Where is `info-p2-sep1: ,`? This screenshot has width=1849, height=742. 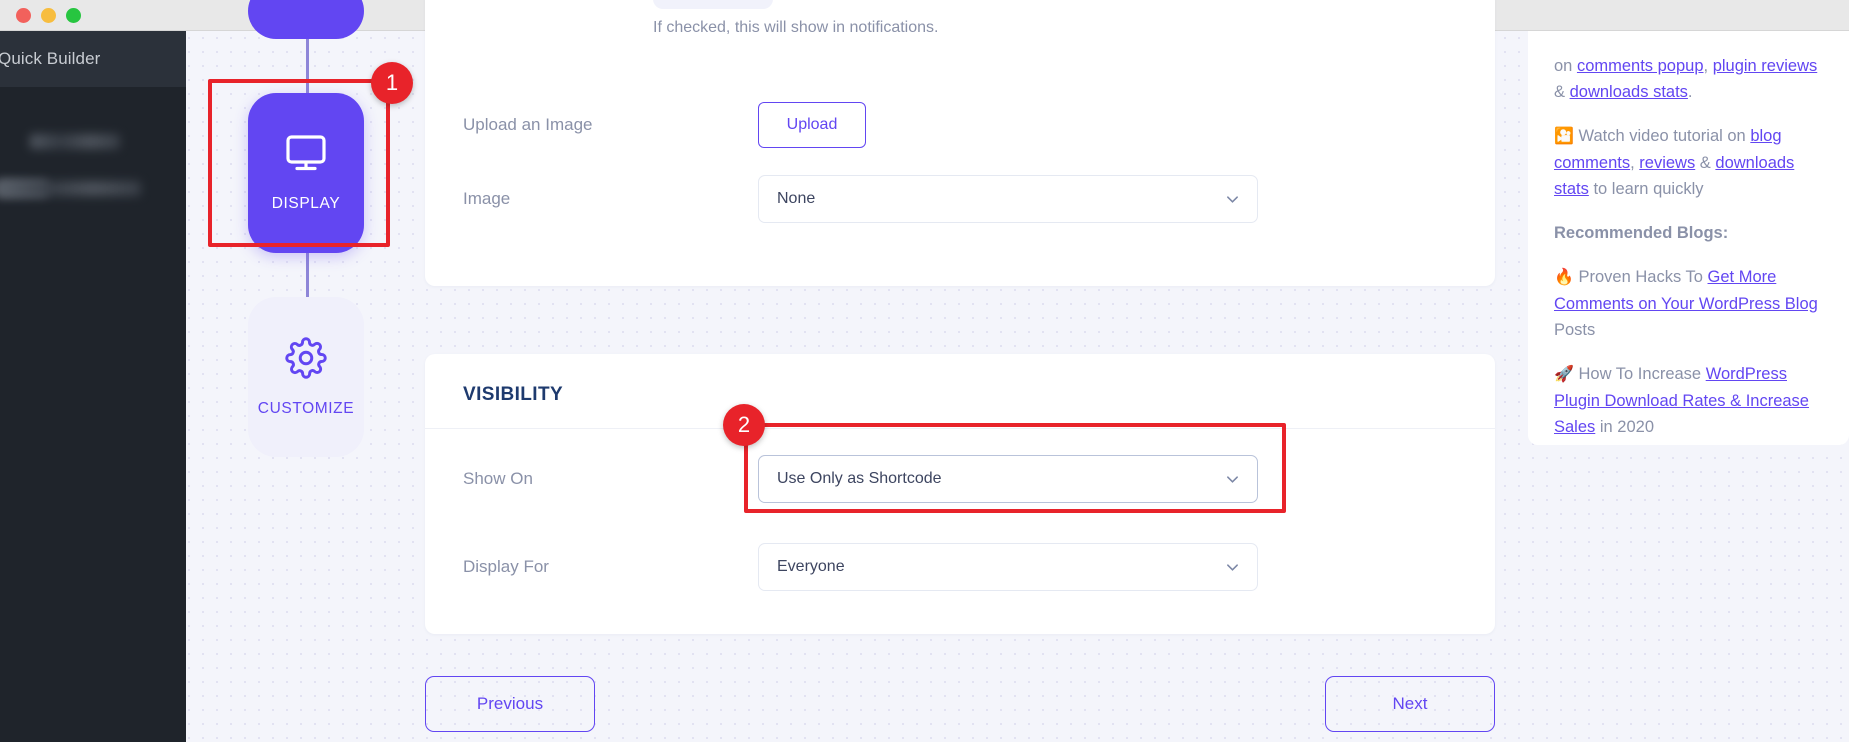
info-p2-sep1: , is located at coordinates (1635, 163).